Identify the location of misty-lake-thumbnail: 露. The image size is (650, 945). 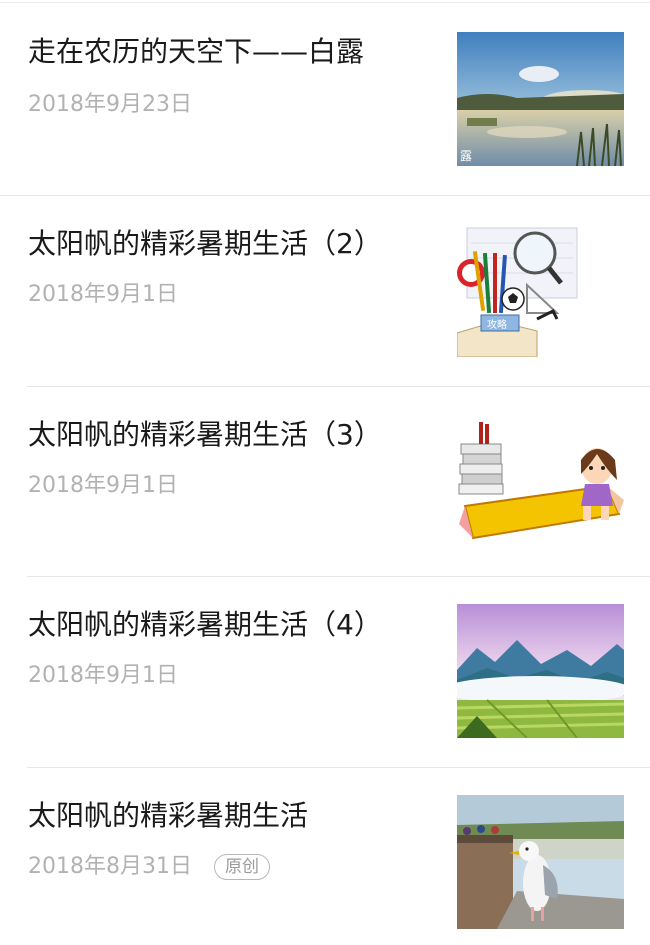
(540, 99).